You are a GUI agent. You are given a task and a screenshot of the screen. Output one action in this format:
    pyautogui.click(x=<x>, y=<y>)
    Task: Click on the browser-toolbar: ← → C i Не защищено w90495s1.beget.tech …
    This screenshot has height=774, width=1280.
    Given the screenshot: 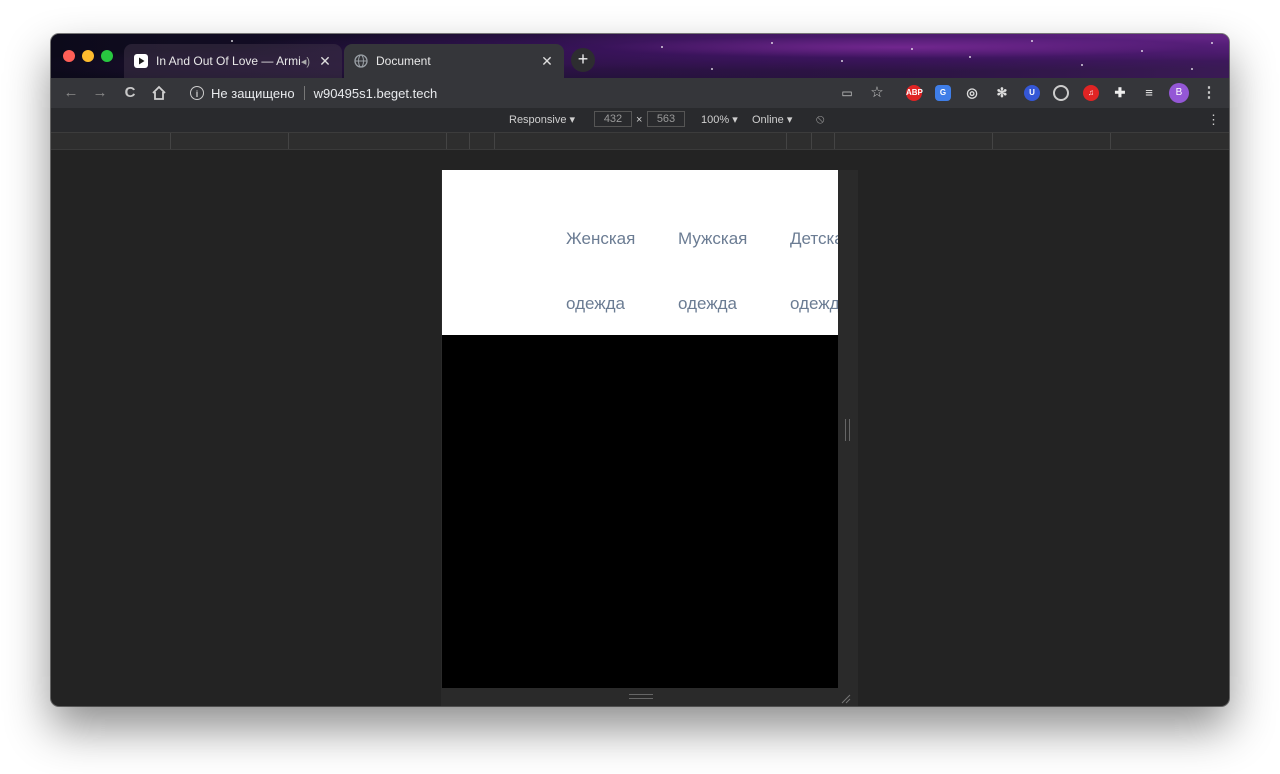 What is the action you would take?
    pyautogui.click(x=640, y=93)
    